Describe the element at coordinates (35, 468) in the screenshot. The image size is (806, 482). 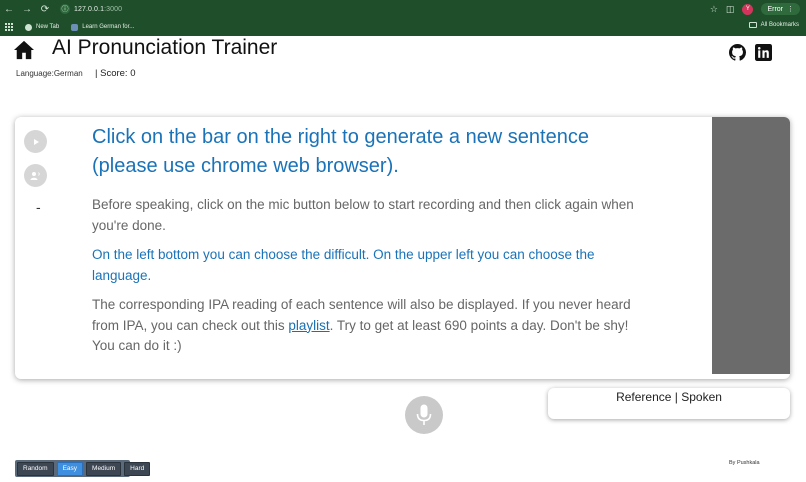
I see `difficulty-random-button: Random` at that location.